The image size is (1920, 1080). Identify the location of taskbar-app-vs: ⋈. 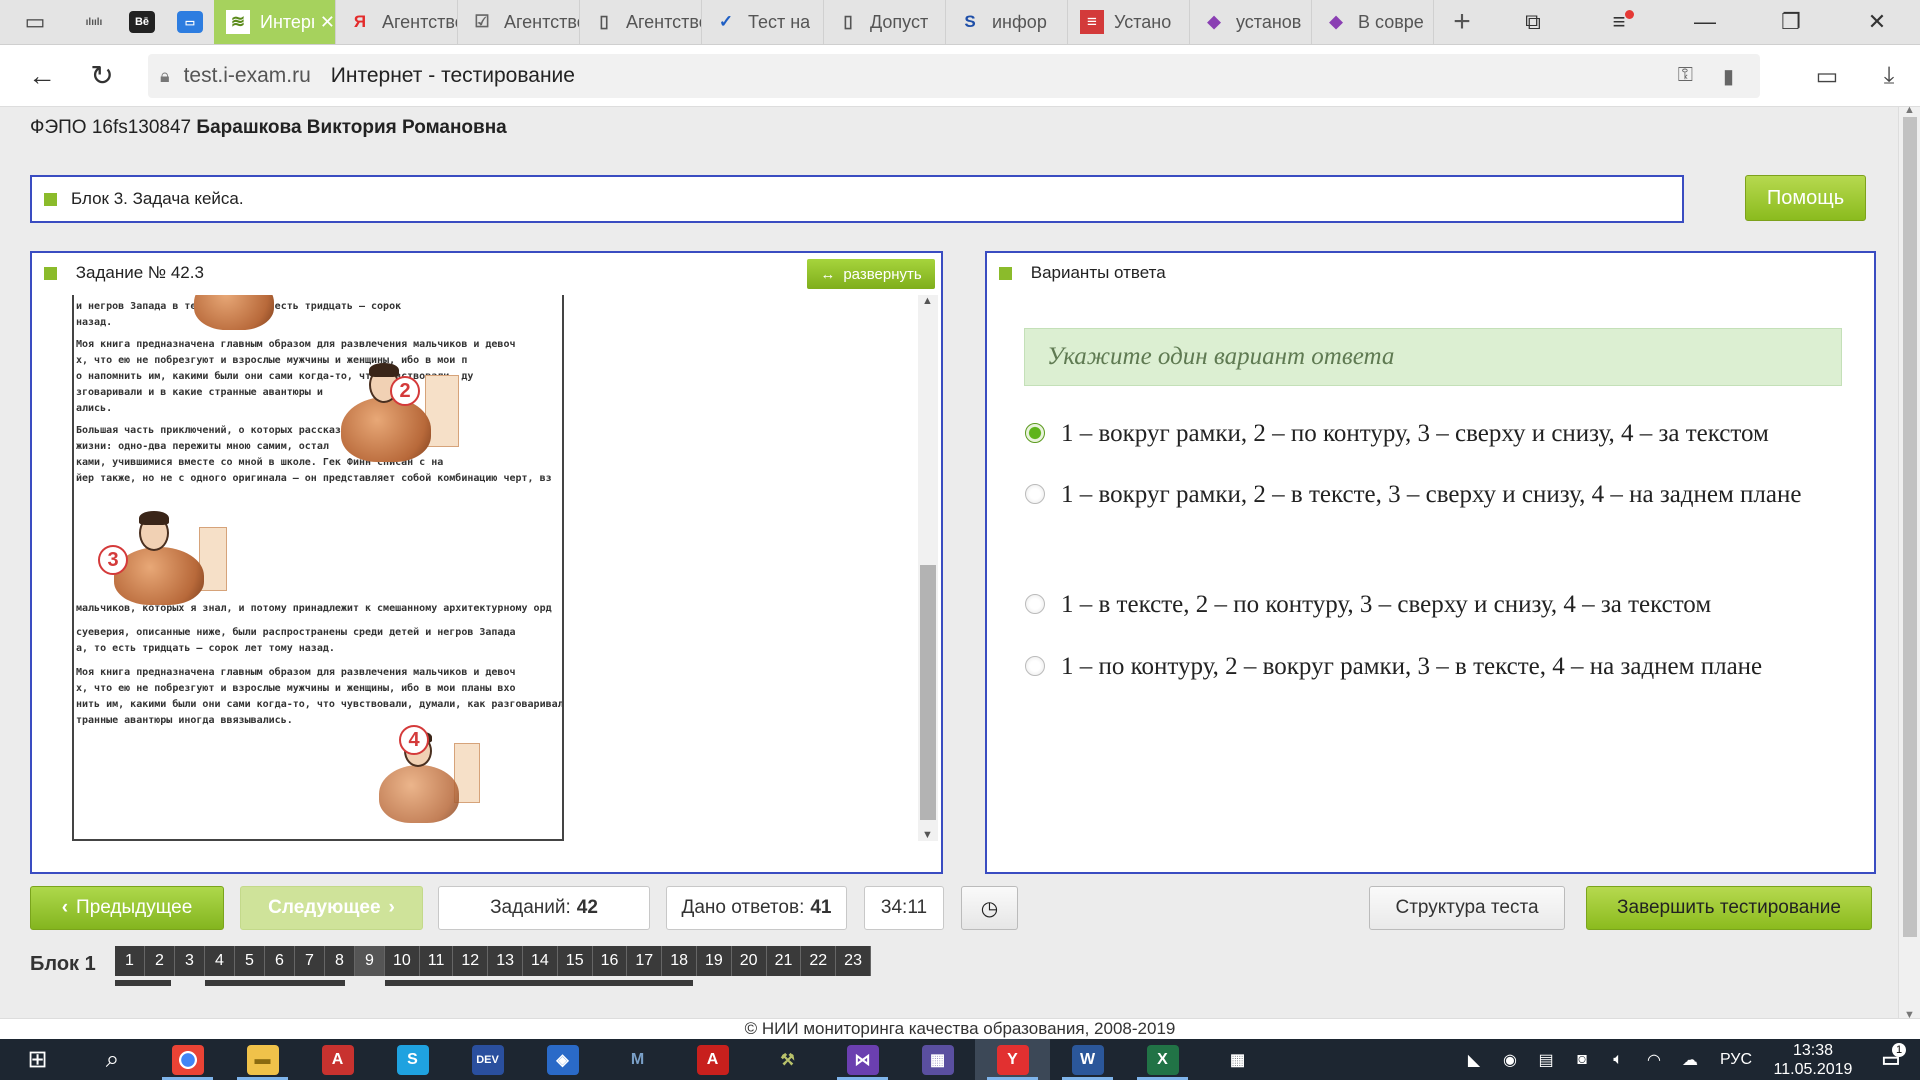
(862, 1059).